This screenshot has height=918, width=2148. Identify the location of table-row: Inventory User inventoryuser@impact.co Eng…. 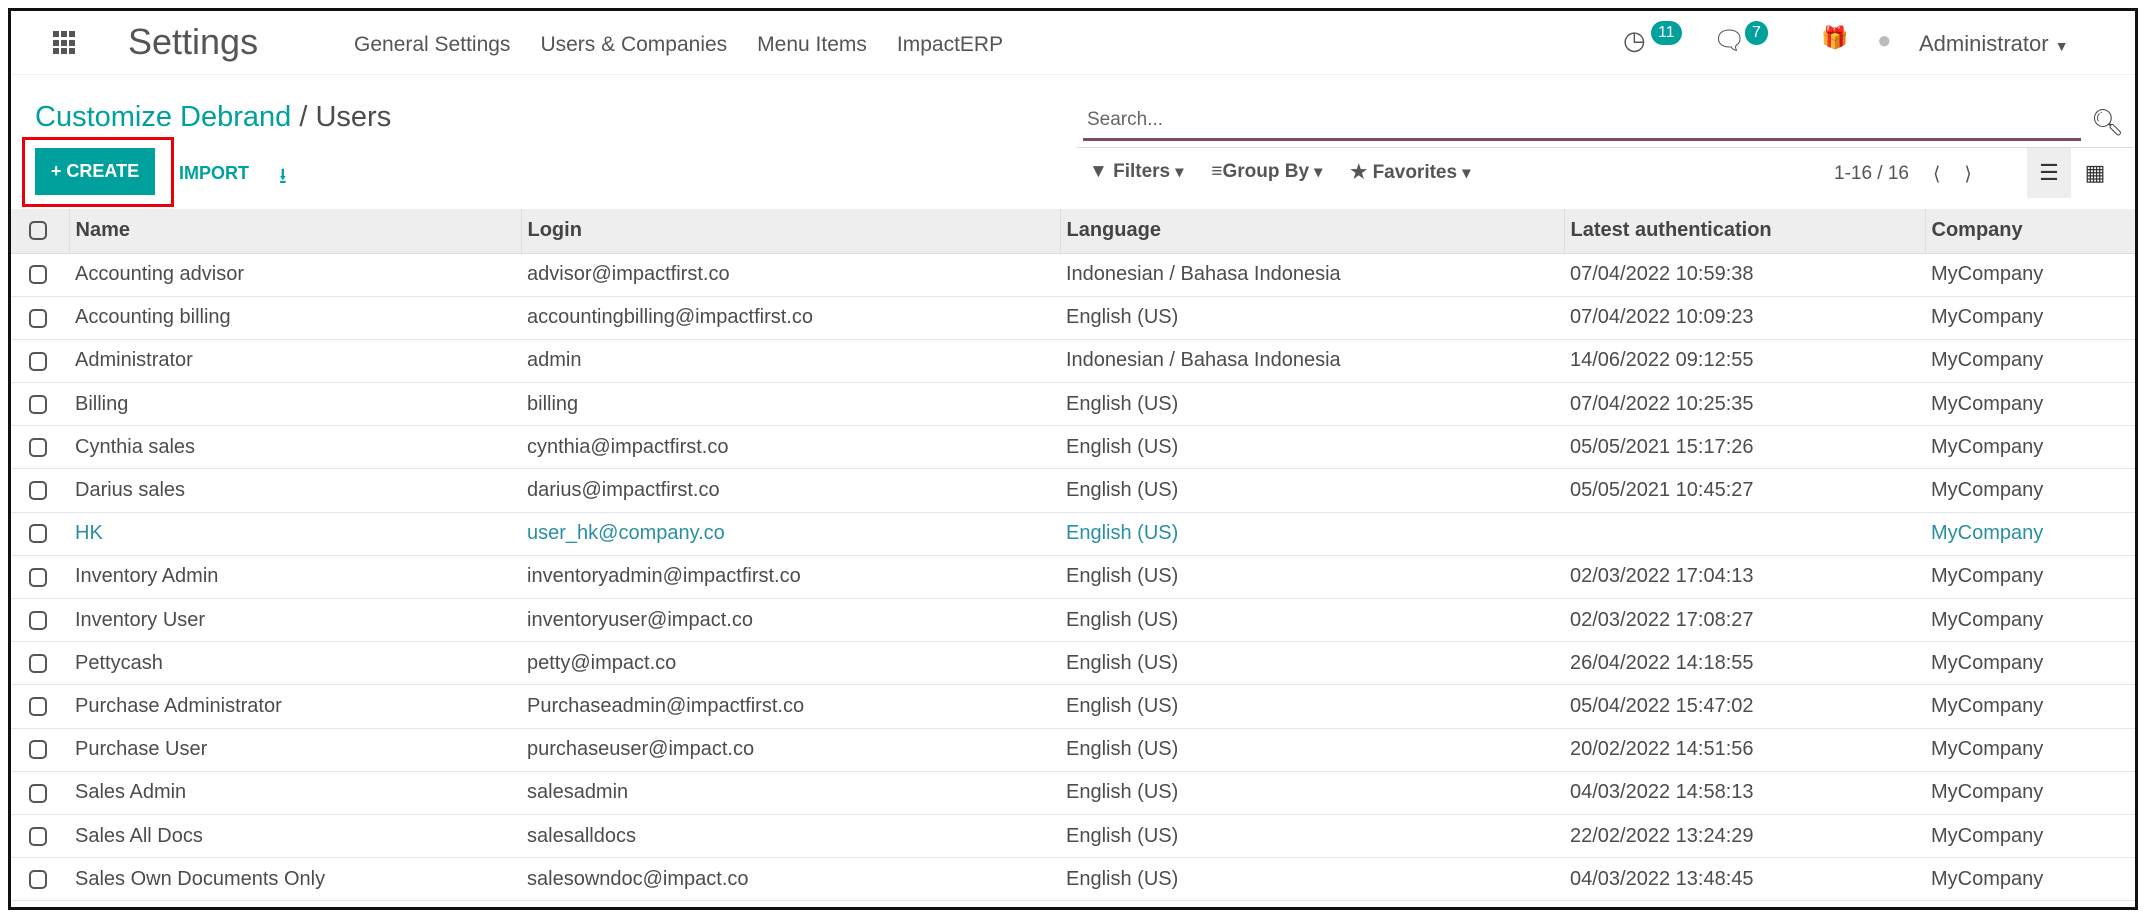
(1073, 620).